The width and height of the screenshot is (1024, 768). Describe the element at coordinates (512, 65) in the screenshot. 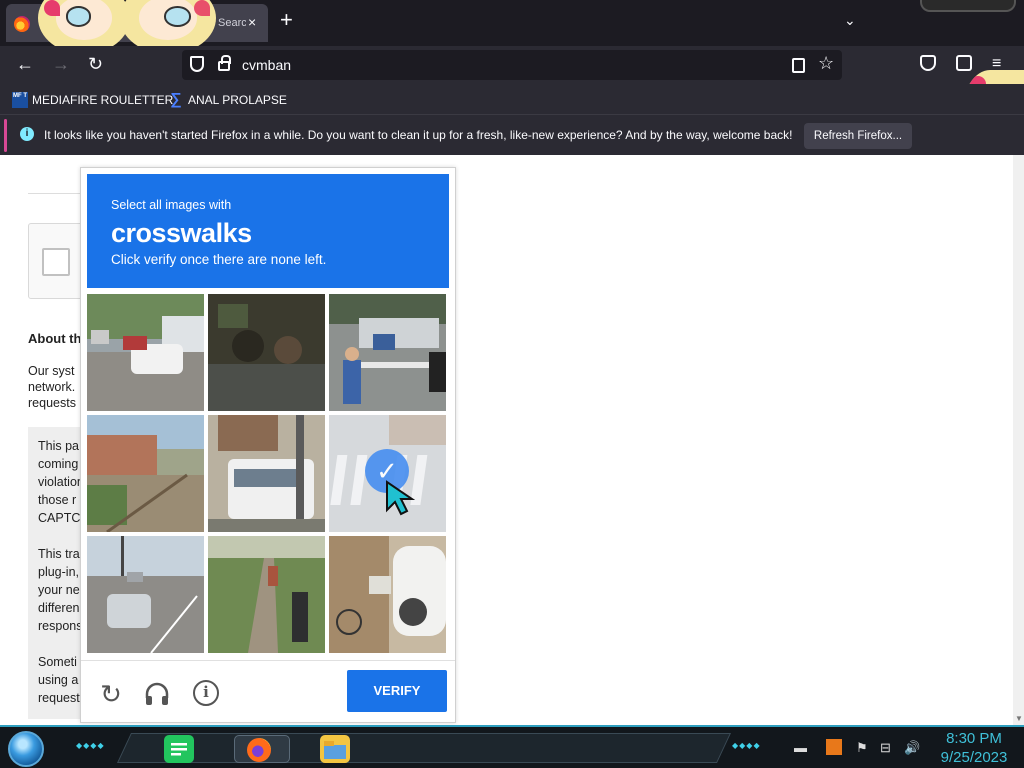

I see `address-bar: cvmban ☆` at that location.